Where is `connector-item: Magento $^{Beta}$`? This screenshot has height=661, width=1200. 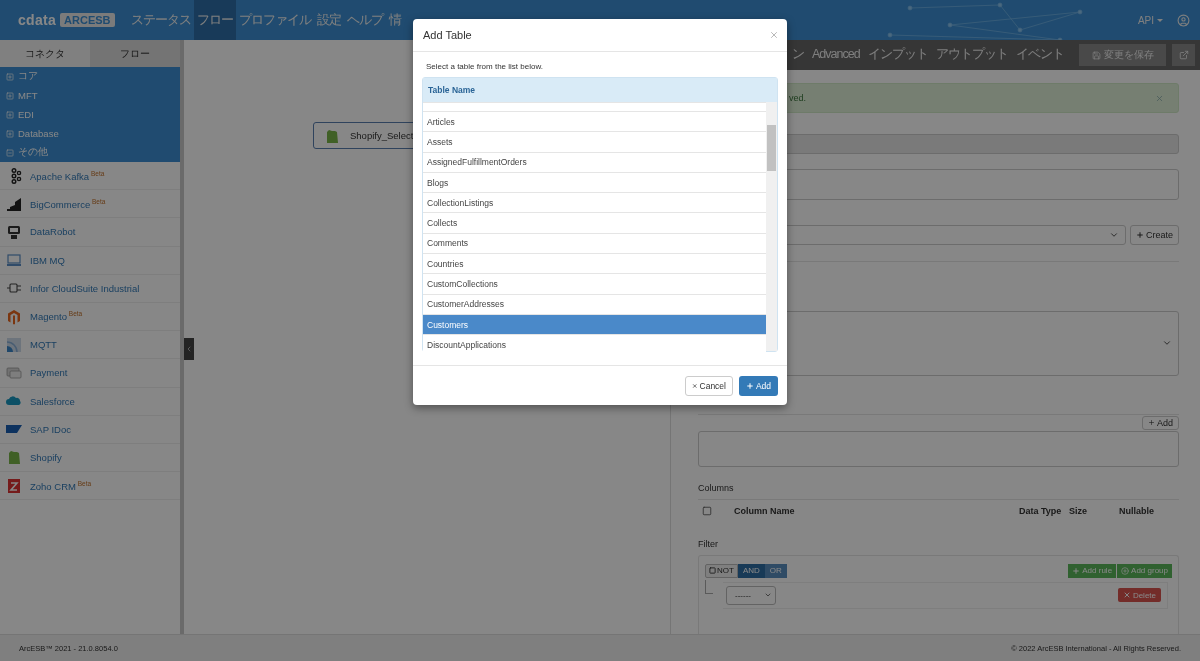
connector-item: Magento $^{Beta}$ is located at coordinates (90, 317).